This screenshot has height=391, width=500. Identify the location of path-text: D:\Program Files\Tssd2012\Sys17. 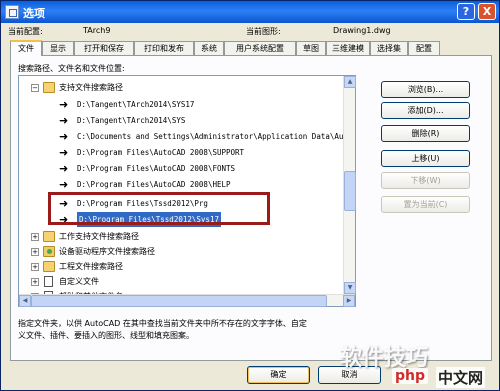
(149, 219).